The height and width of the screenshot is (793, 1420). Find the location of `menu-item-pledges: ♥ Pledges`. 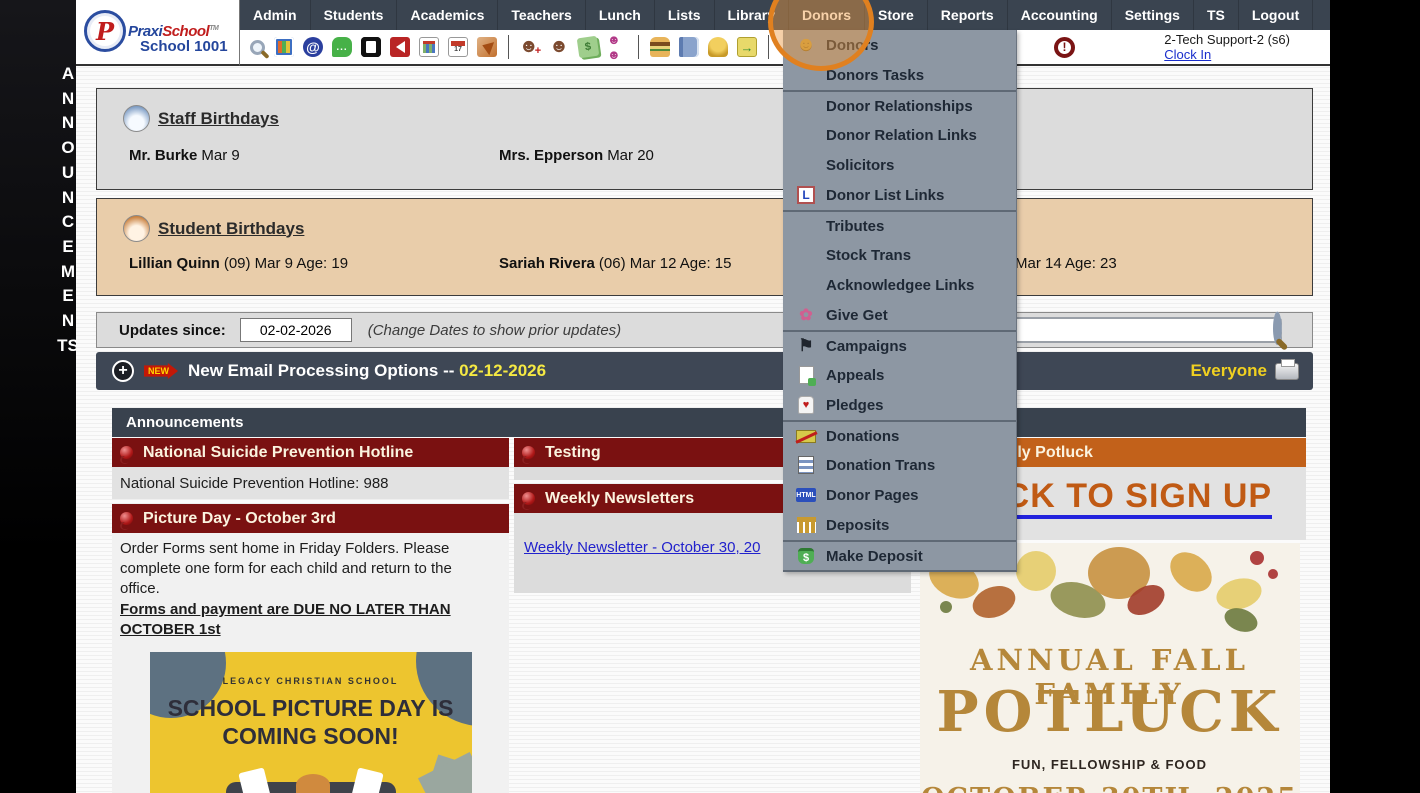

menu-item-pledges: ♥ Pledges is located at coordinates (899, 405).